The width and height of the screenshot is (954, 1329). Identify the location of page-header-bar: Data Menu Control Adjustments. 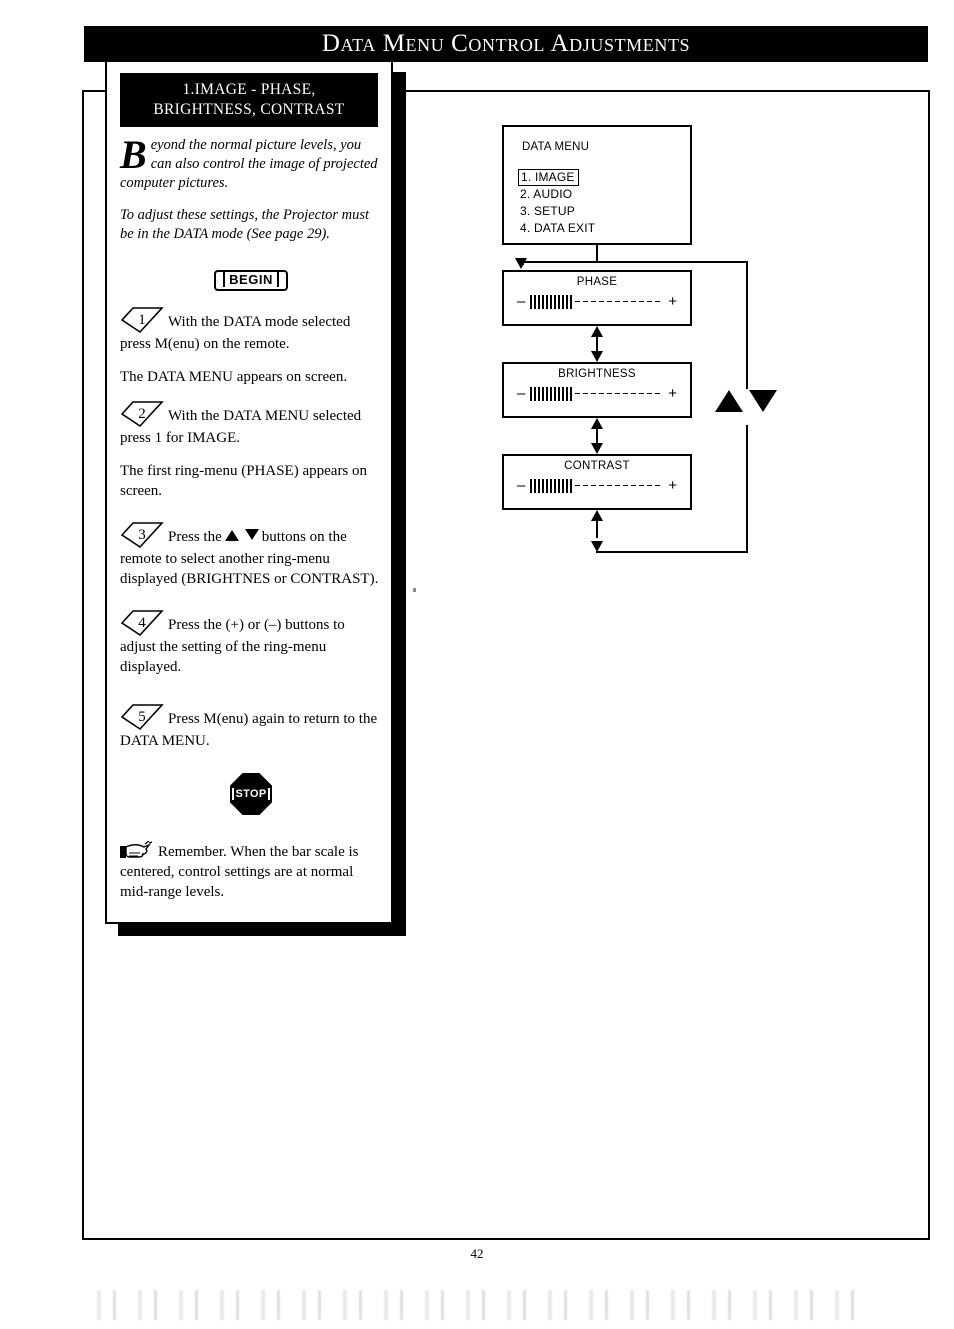
(506, 44).